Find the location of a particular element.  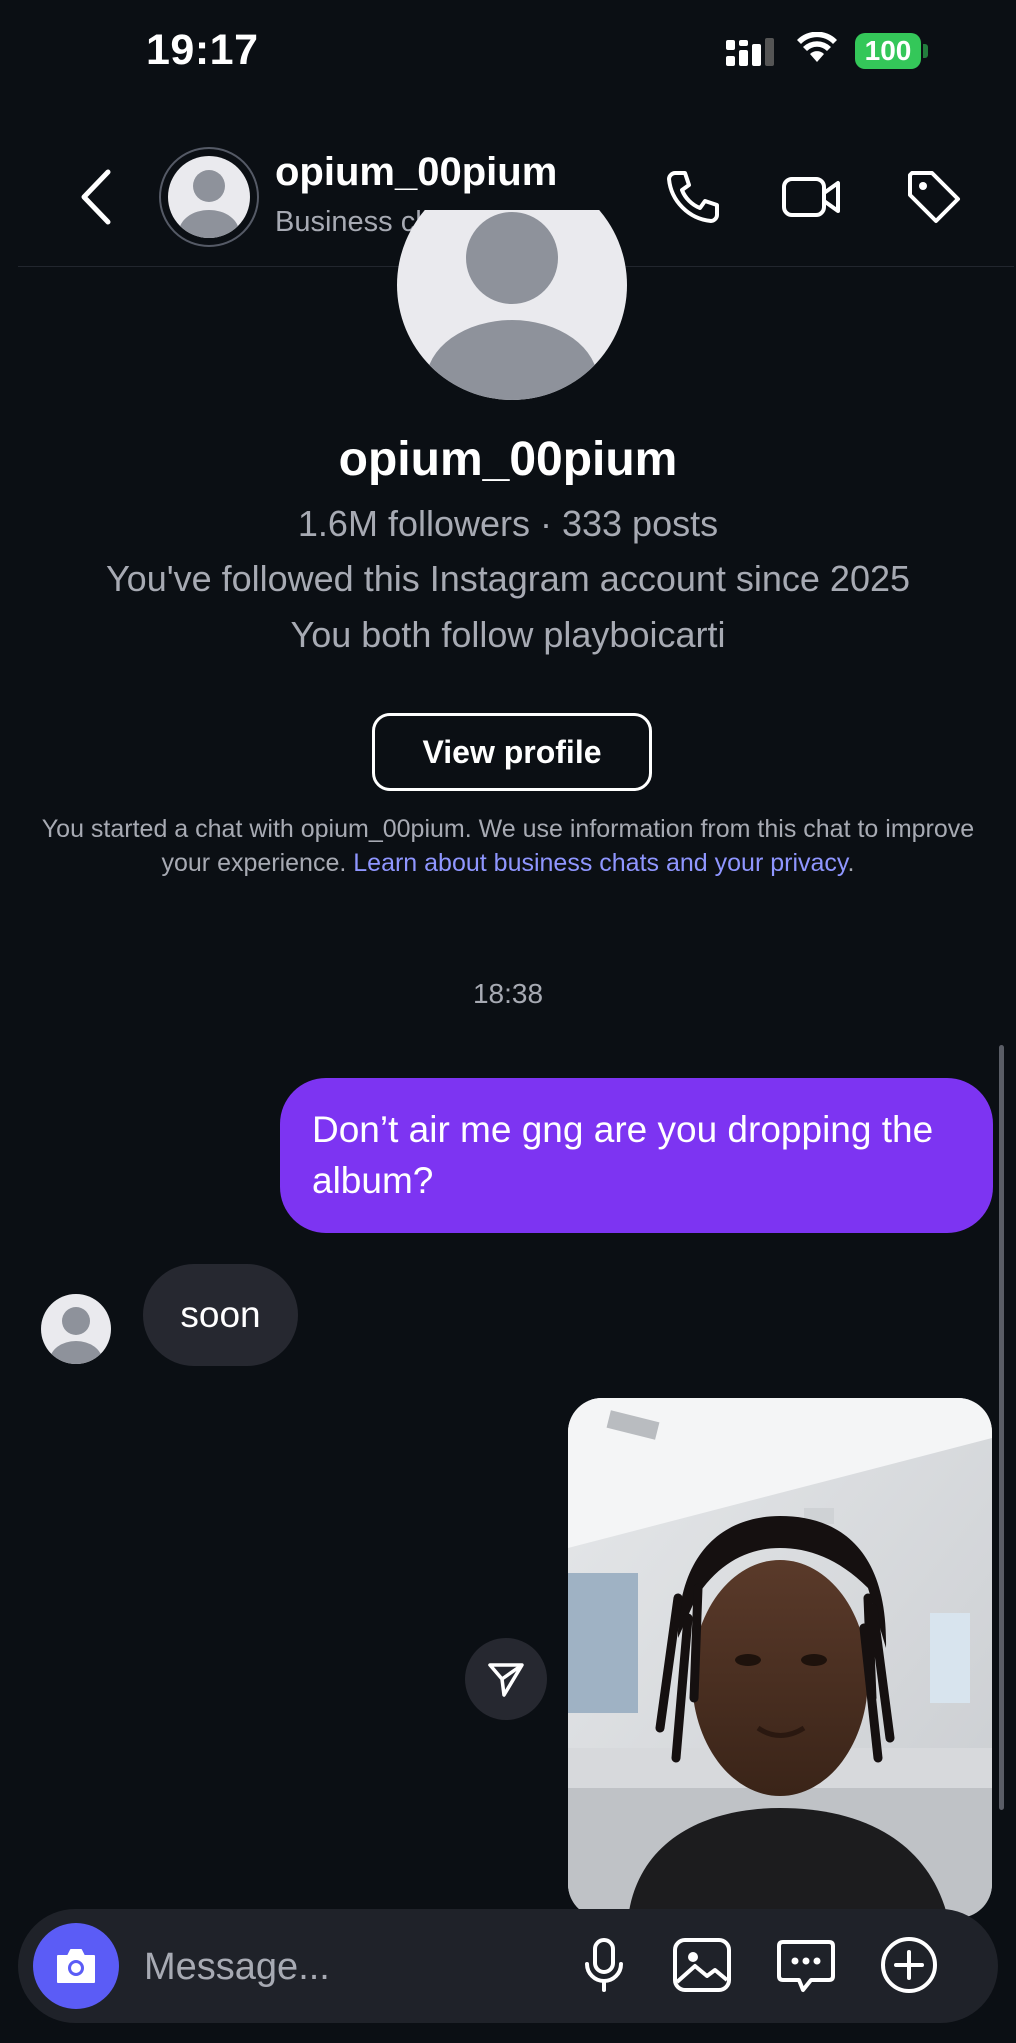

incoming-photo is located at coordinates (780, 1658).